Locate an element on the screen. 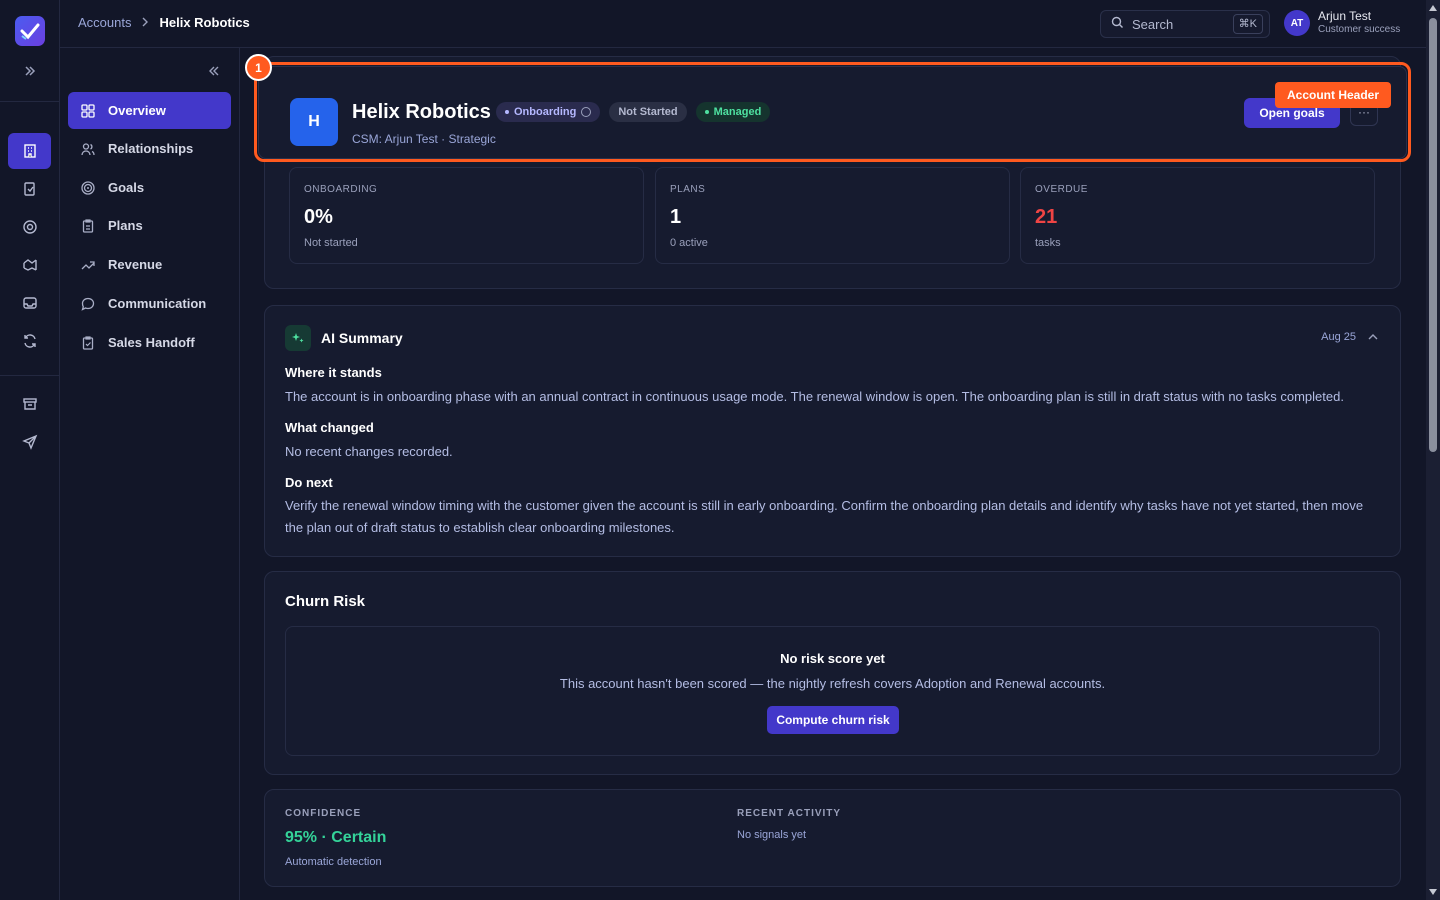 The image size is (1440, 900). sidebar-item-label: Communication is located at coordinates (157, 303).